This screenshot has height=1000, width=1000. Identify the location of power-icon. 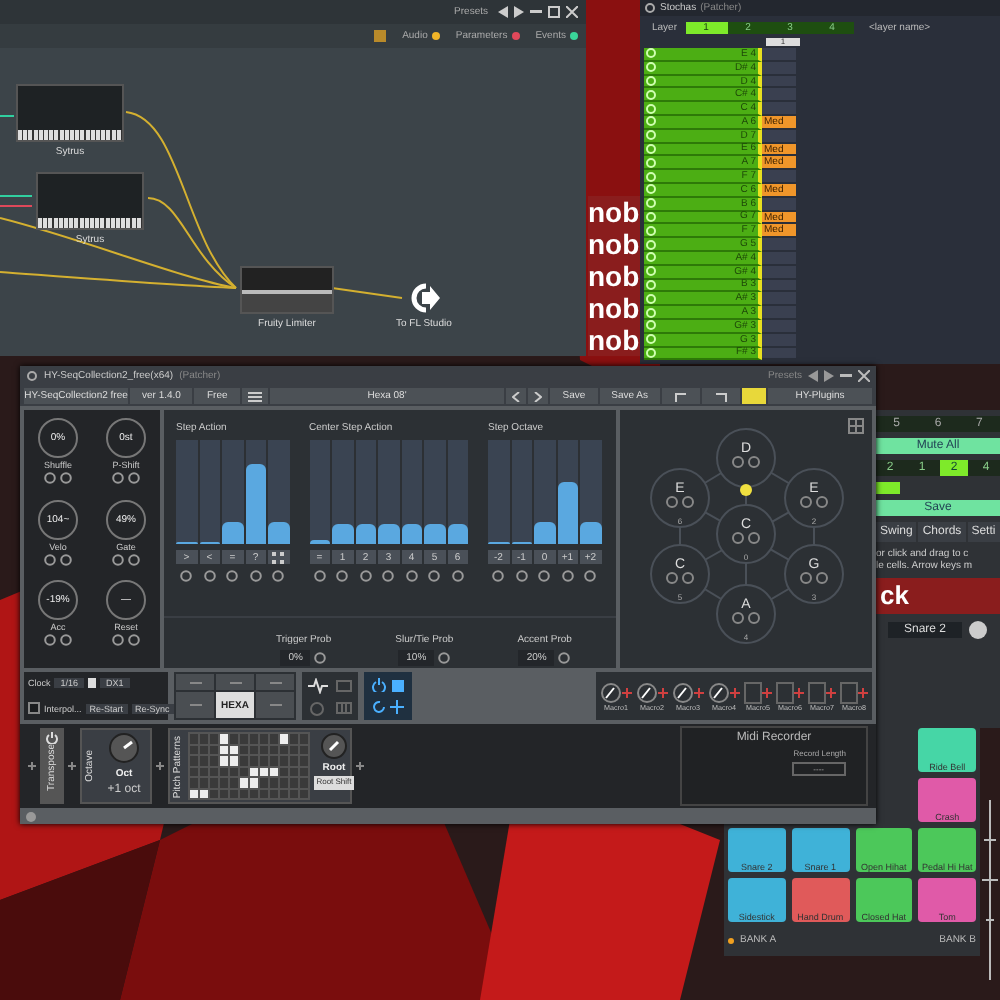
(379, 685).